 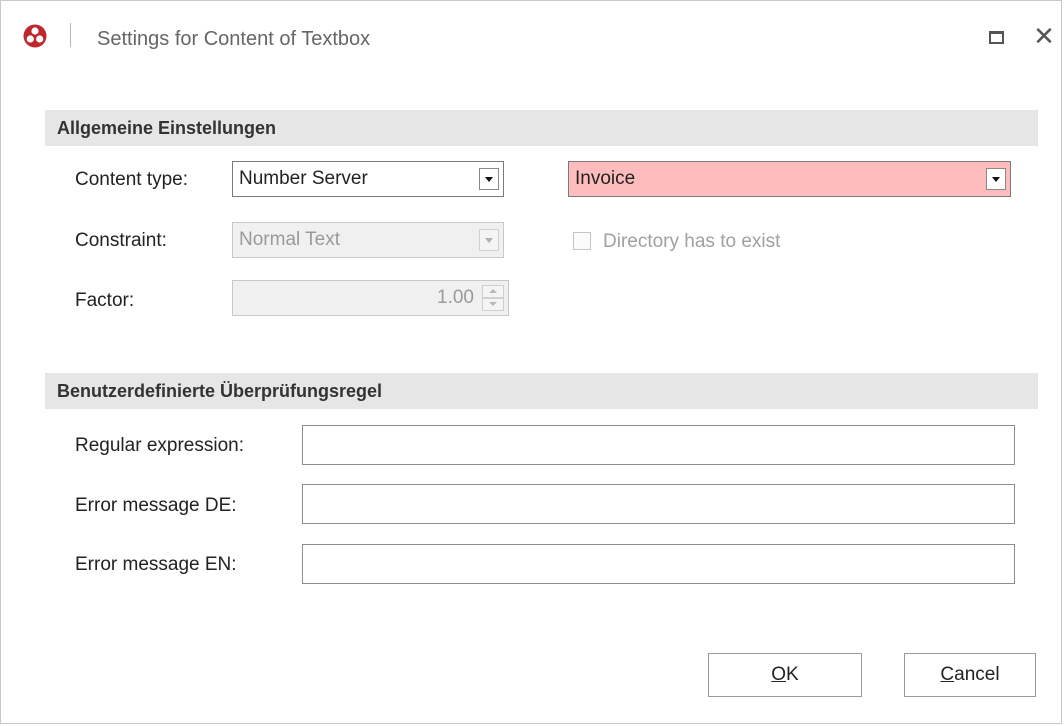 I want to click on content-type-select: Number Server, so click(x=368, y=179).